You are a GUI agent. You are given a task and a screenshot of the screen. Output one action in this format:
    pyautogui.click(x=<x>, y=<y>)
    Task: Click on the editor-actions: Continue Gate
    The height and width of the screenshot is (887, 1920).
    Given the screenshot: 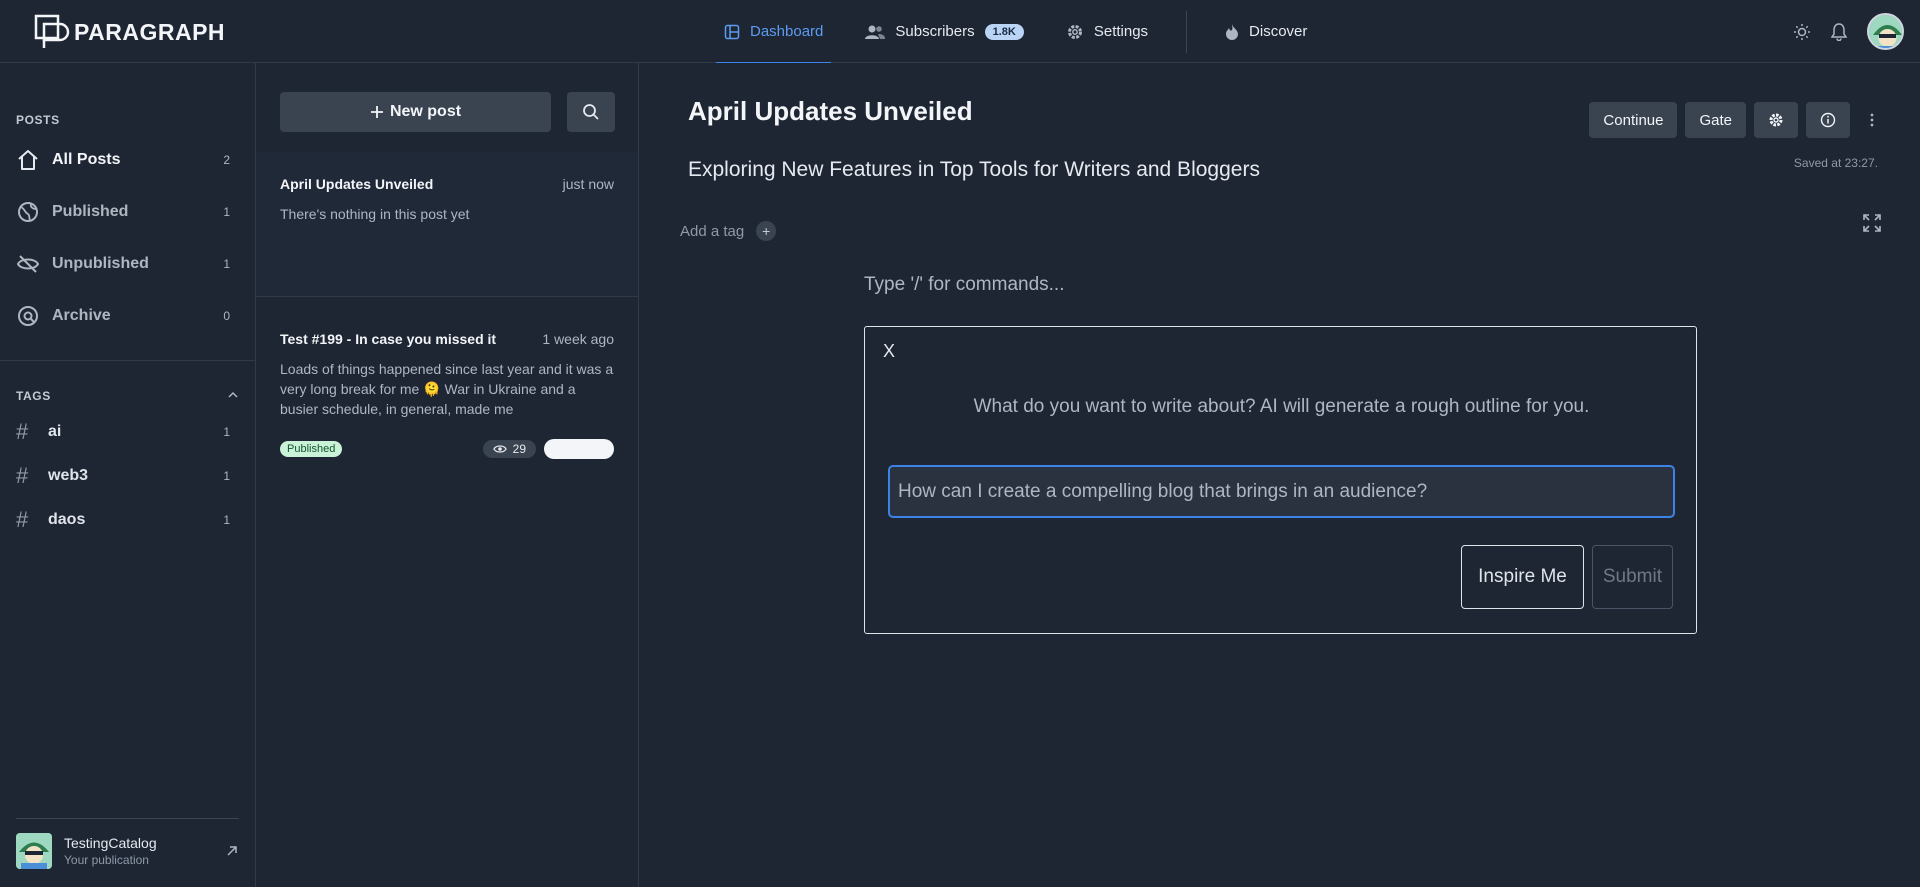 What is the action you would take?
    pyautogui.click(x=1737, y=120)
    